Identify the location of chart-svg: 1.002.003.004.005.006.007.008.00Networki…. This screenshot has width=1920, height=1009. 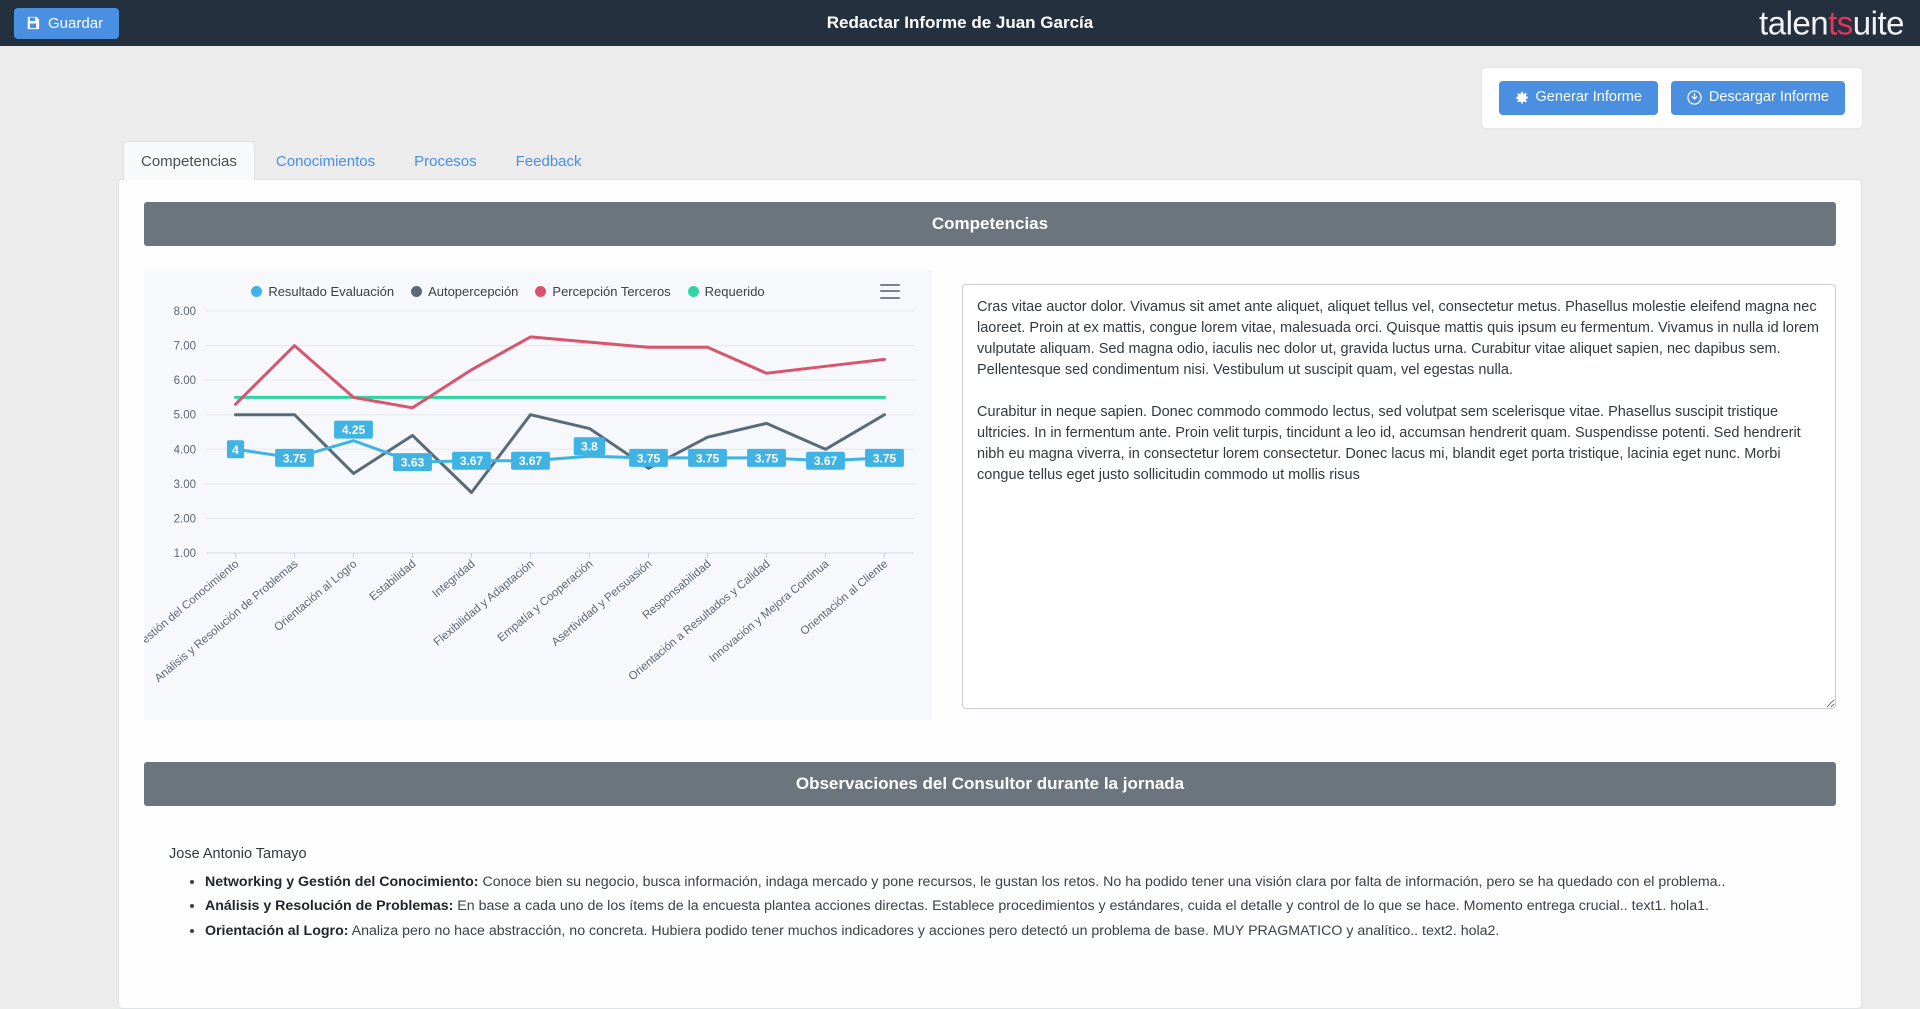
(529, 494).